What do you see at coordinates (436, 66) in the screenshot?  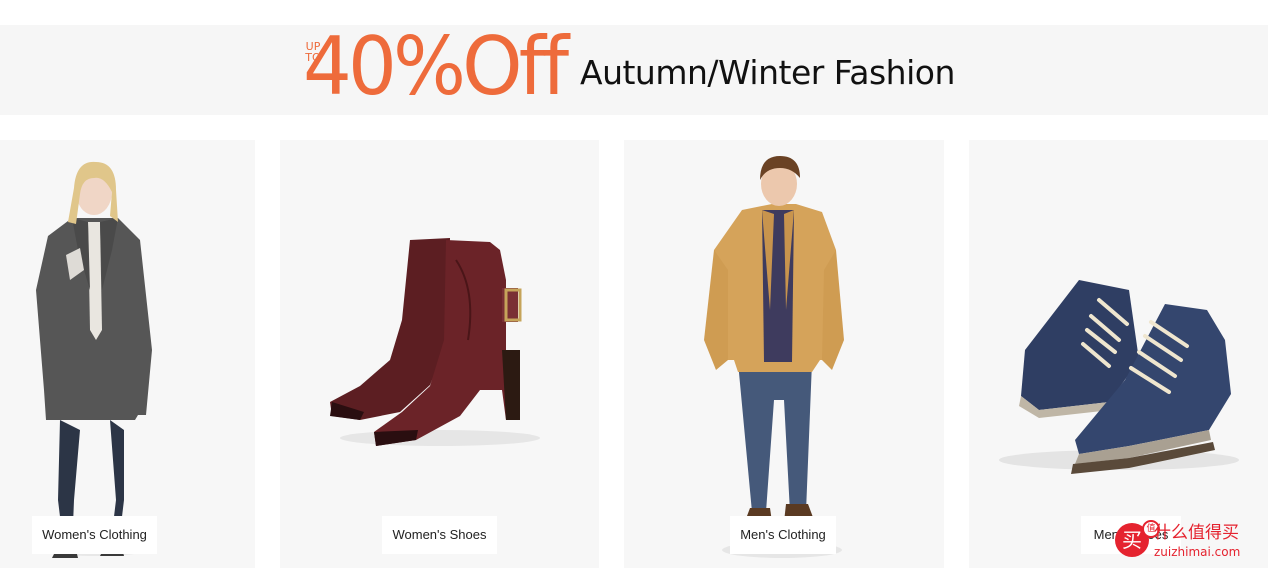 I see `discount-text: 40%Off` at bounding box center [436, 66].